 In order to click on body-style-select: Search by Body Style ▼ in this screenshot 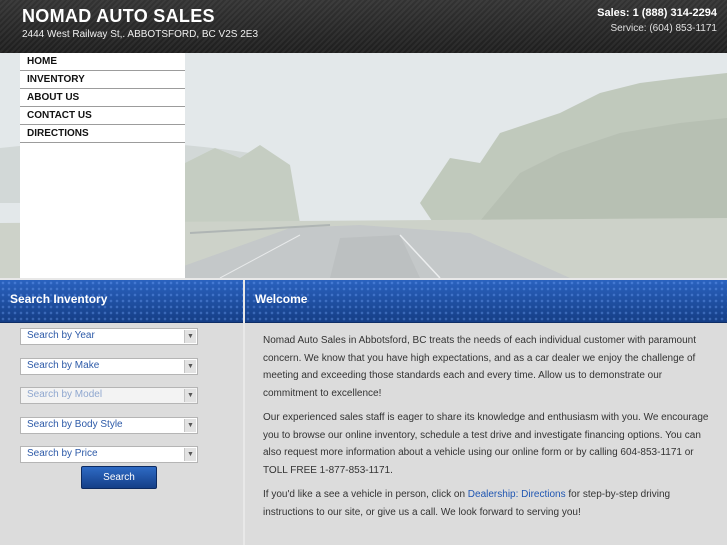, I will do `click(109, 425)`.